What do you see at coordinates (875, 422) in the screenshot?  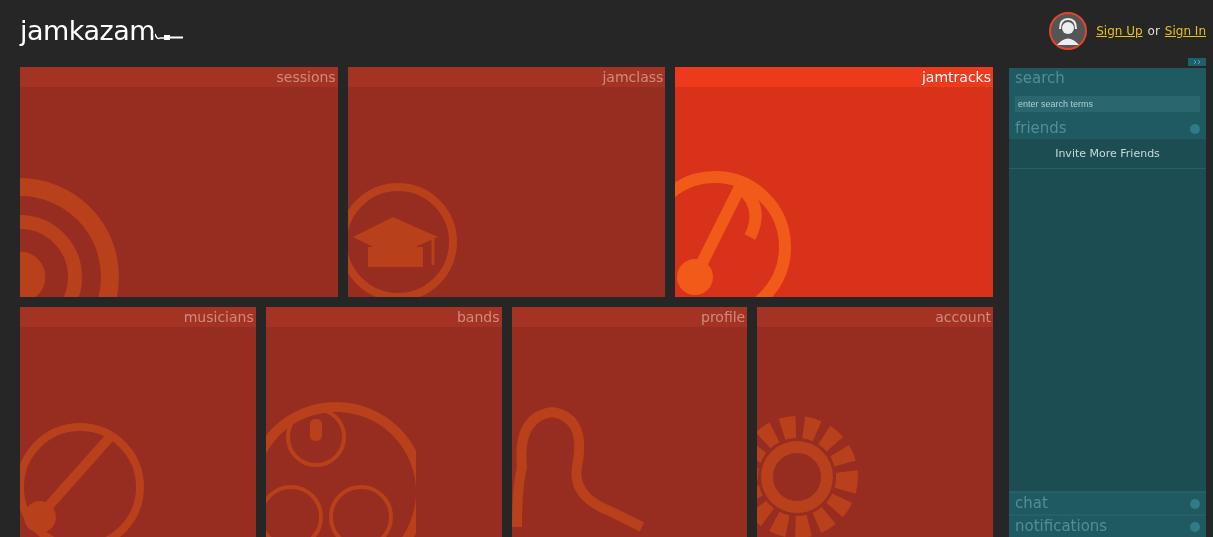 I see `menu-tile: account` at bounding box center [875, 422].